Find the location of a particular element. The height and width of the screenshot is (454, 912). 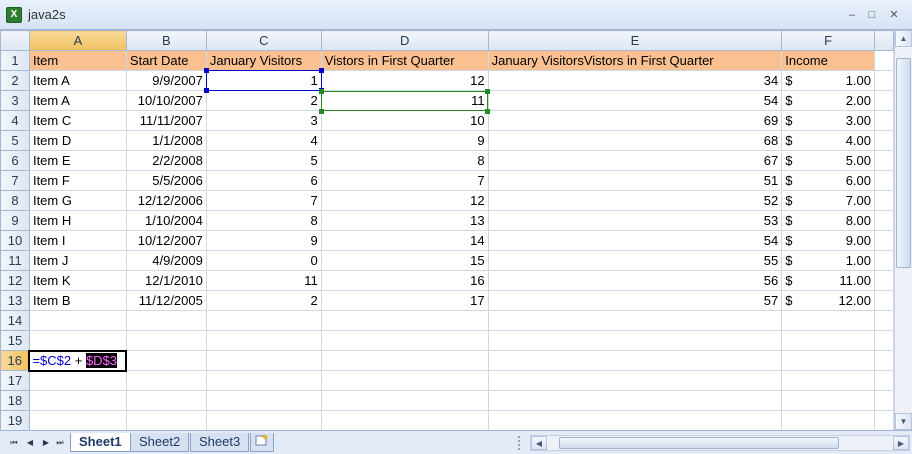

editing-cell-a16: =$C$2 + $D$3 is located at coordinates (78, 360).